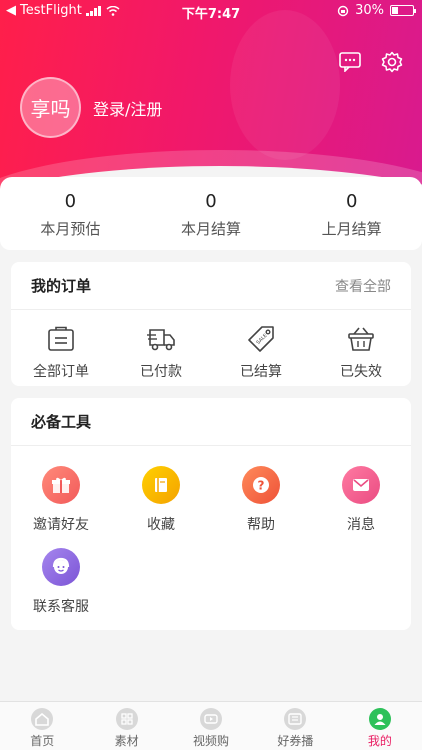 Image resolution: width=422 pixels, height=750 pixels. I want to click on order-settled: SALE 已结算, so click(261, 353).